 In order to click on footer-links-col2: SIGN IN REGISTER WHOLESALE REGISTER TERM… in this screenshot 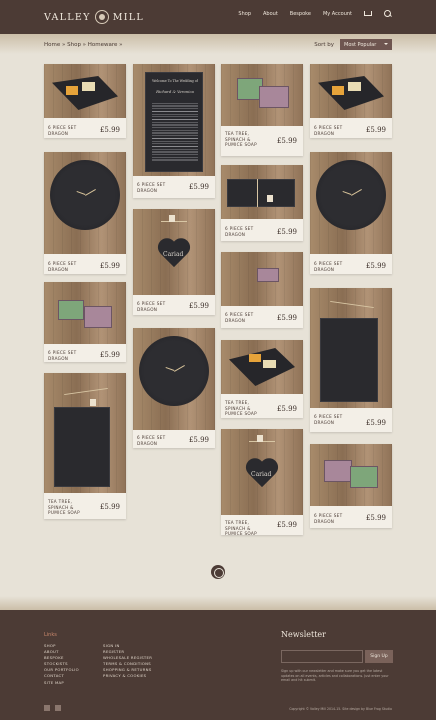, I will do `click(127, 661)`.